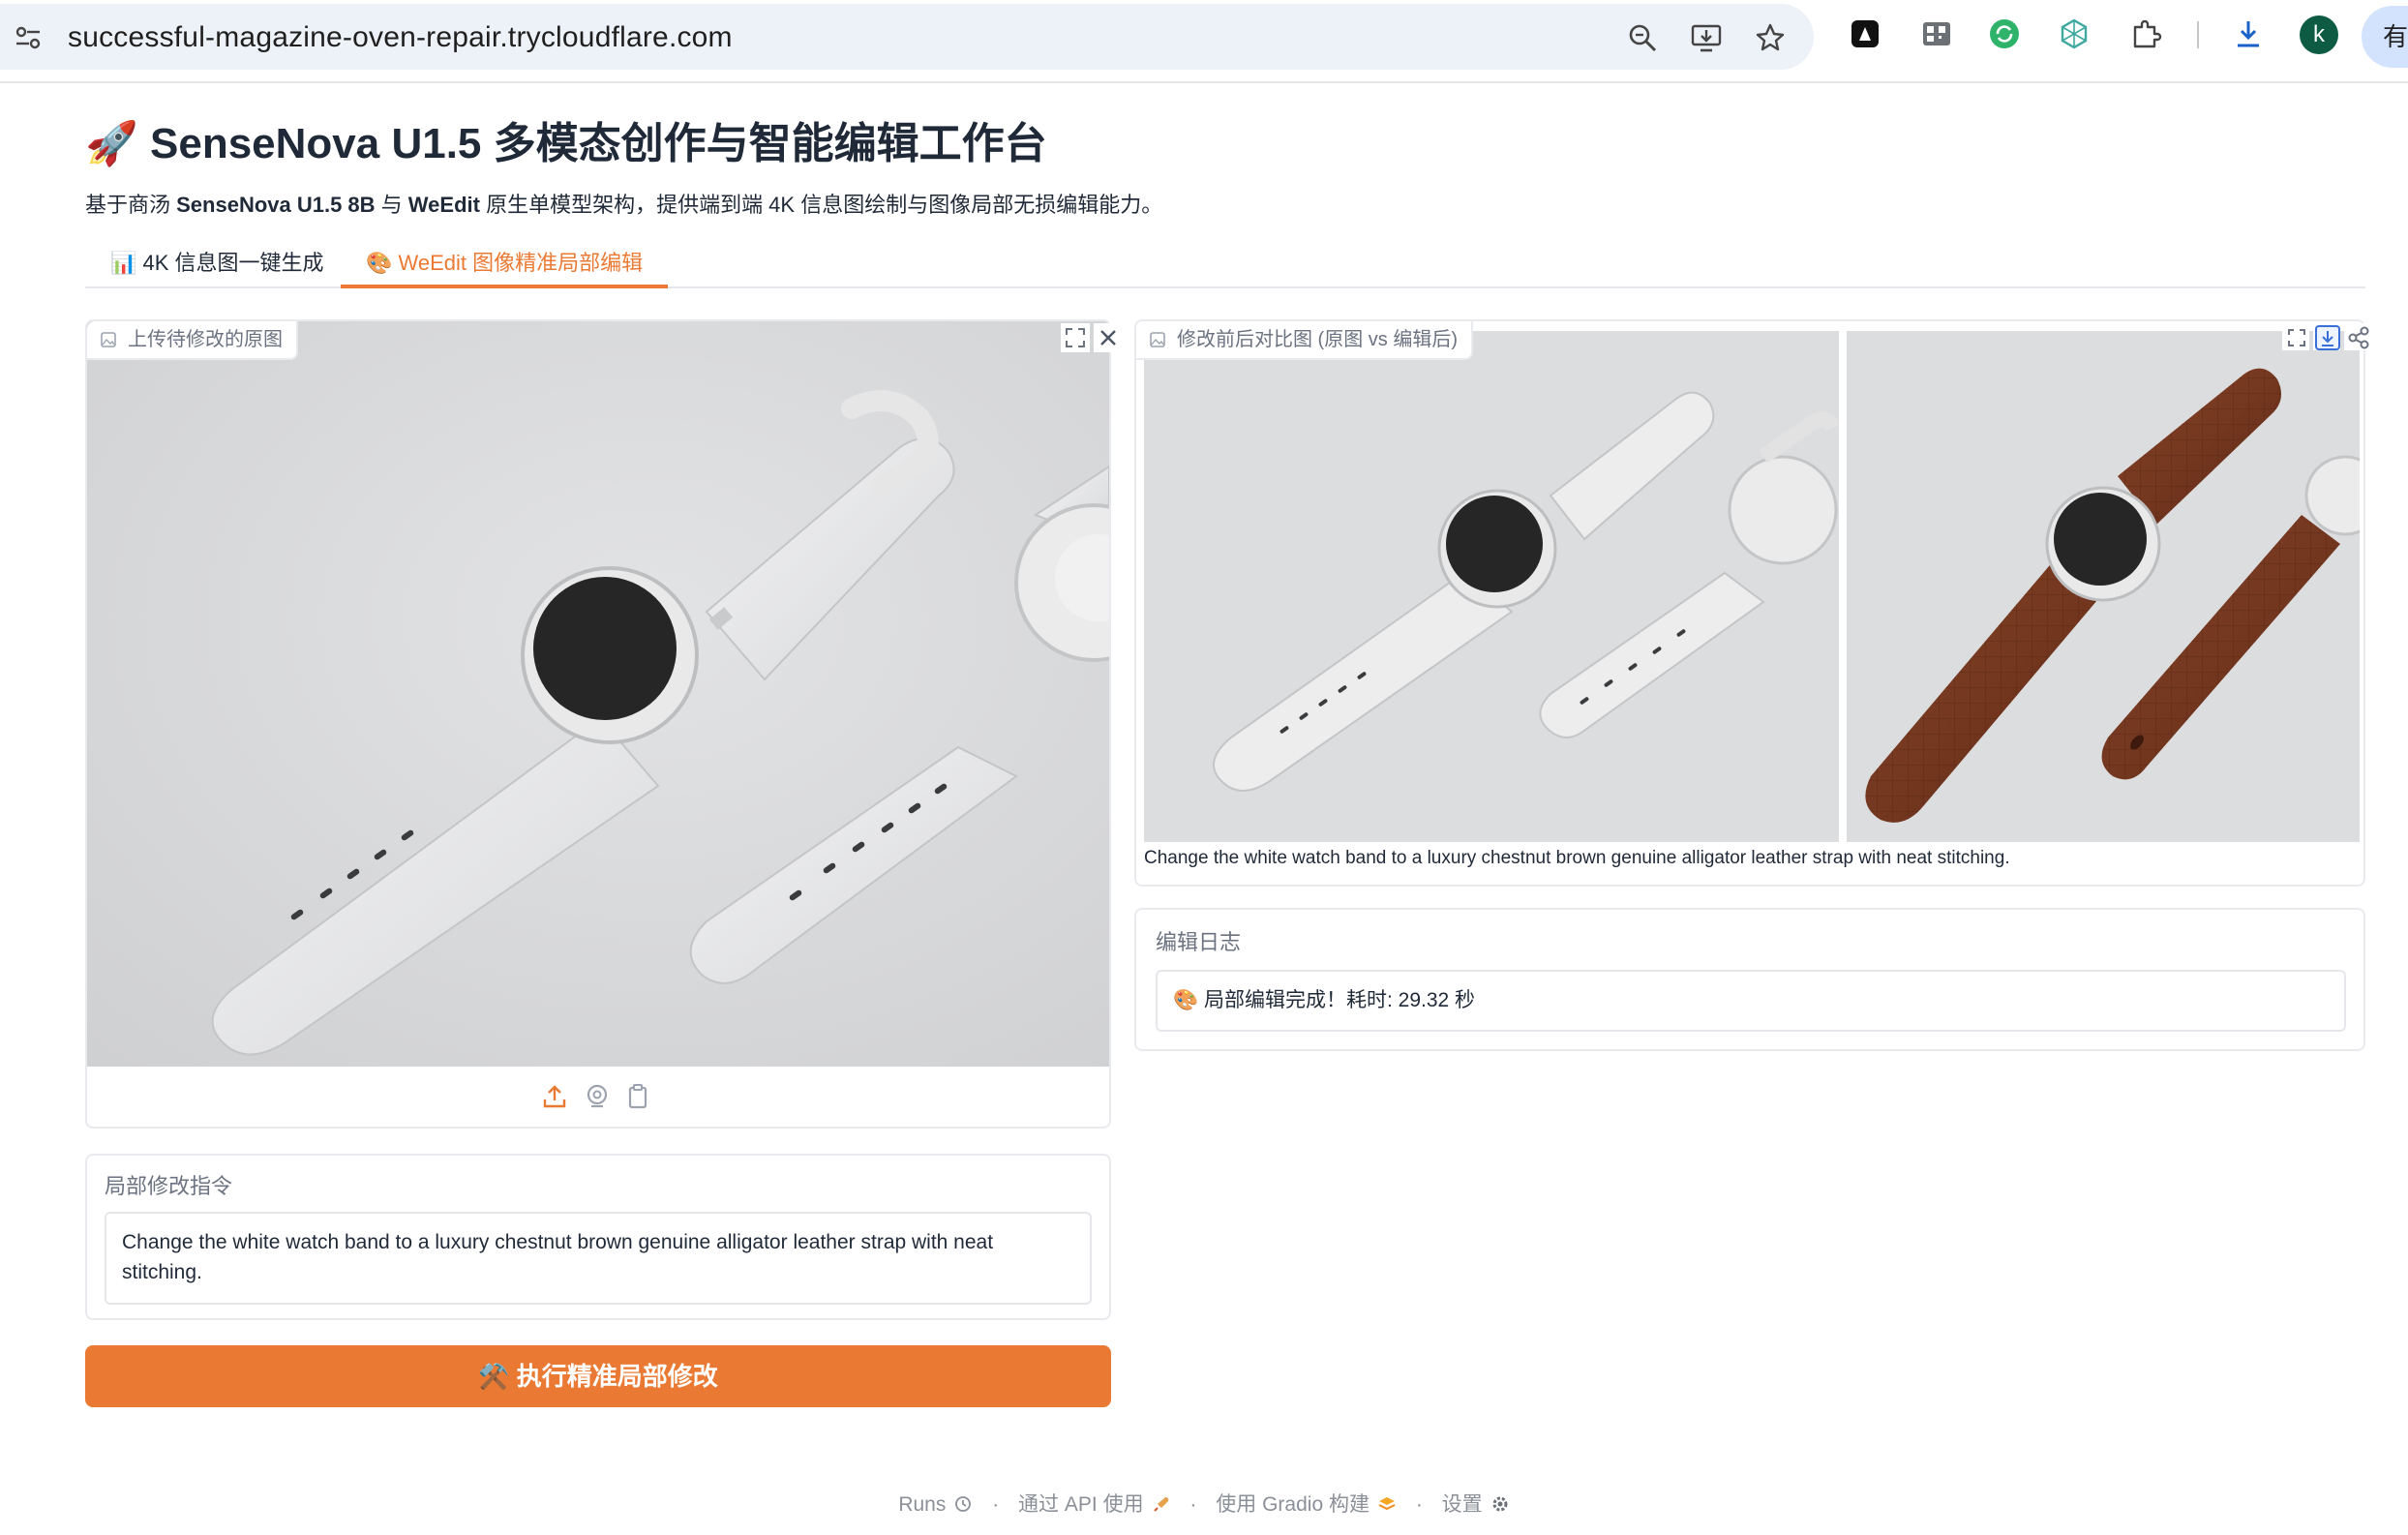  Describe the element at coordinates (2074, 33) in the screenshot. I see `extension-ai-icon` at that location.